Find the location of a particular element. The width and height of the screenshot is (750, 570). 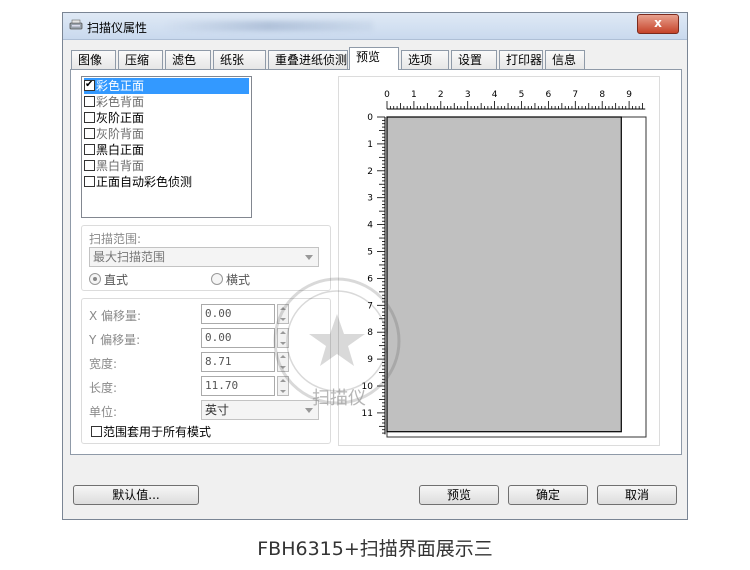

x-tick-label: 0 is located at coordinates (387, 95).